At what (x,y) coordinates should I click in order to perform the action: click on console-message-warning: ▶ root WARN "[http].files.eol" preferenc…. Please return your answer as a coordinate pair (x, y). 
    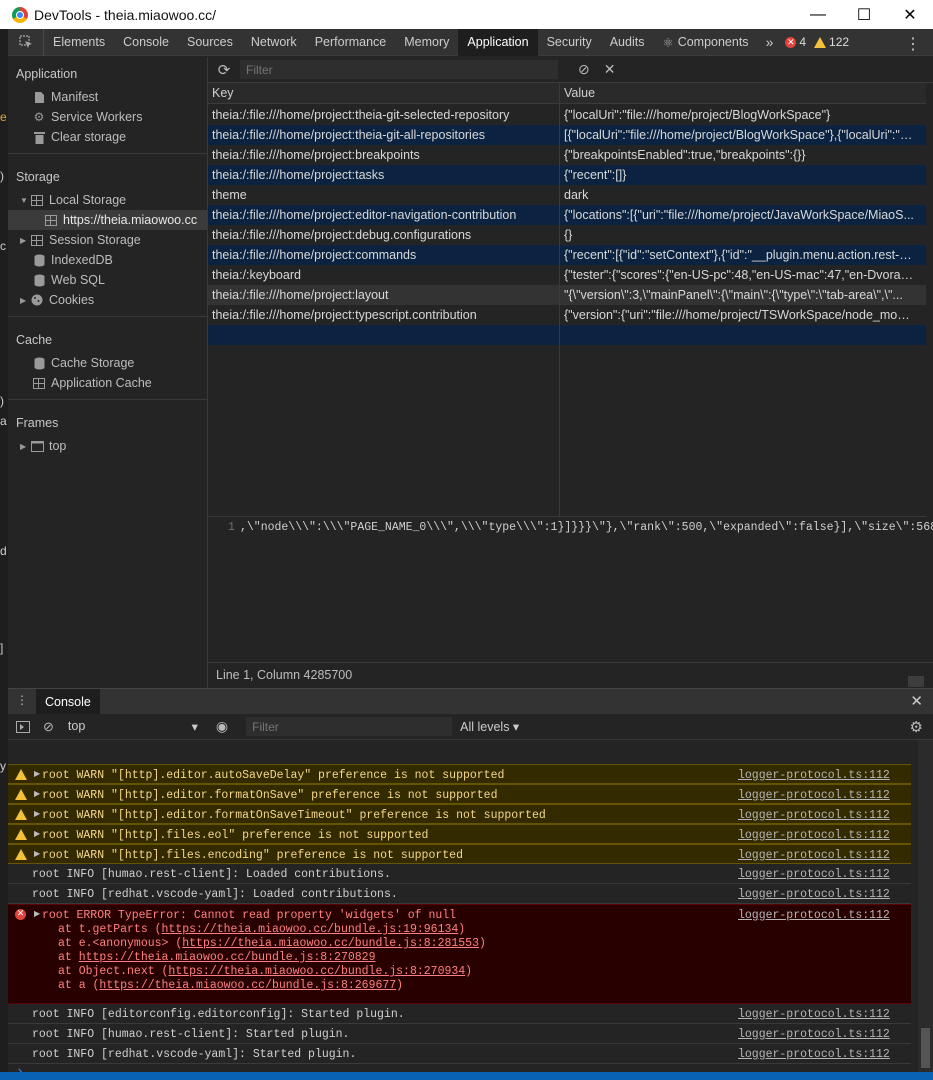
    Looking at the image, I should click on (459, 834).